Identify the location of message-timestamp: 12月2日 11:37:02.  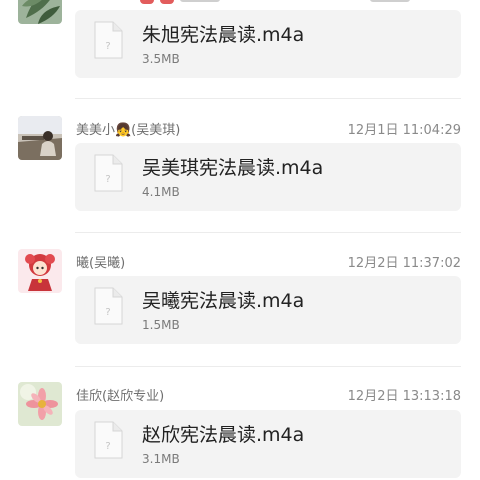
(404, 263).